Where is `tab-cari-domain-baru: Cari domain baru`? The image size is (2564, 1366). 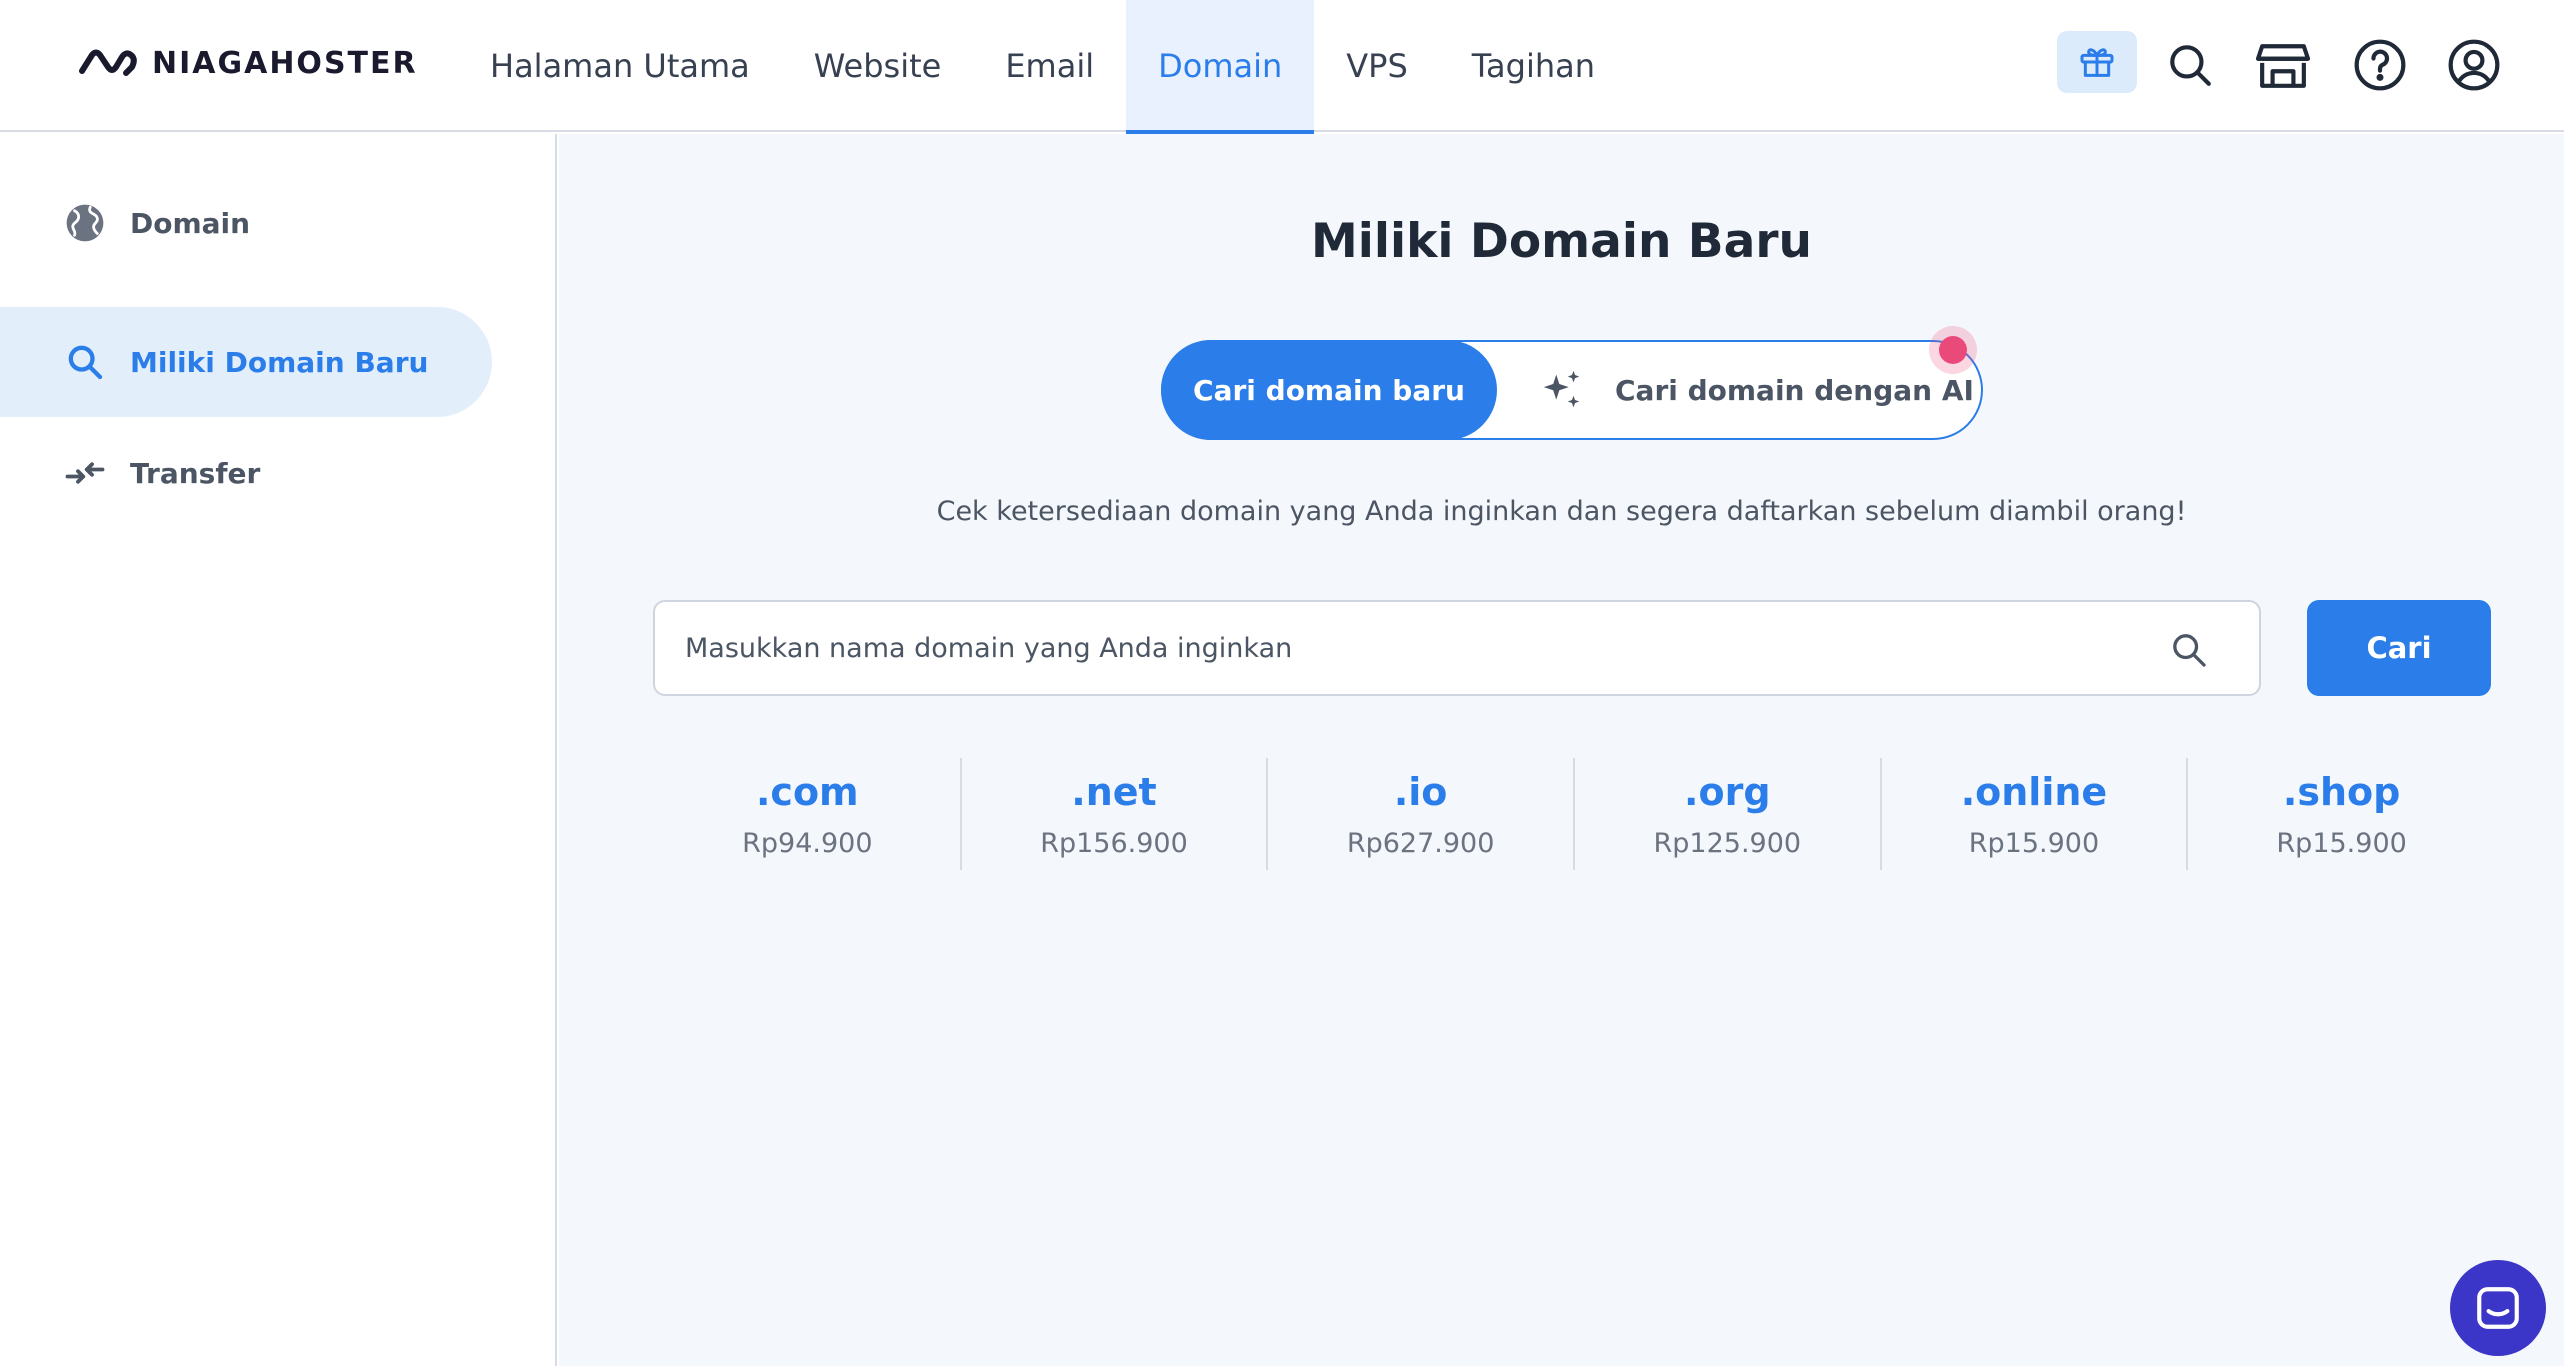
tab-cari-domain-baru: Cari domain baru is located at coordinates (1329, 390).